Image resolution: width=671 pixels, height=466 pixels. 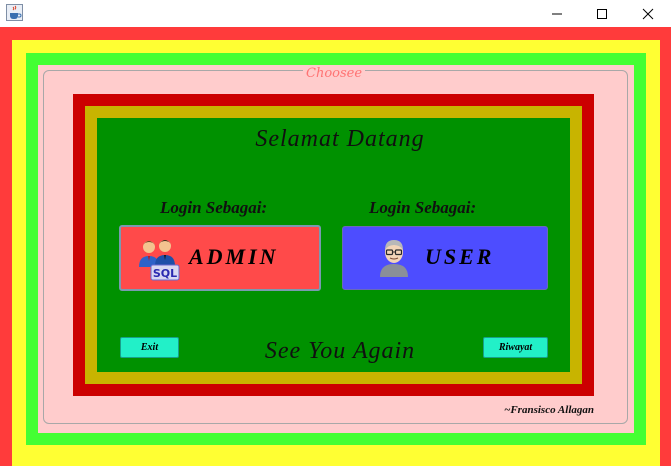 I want to click on welcome-heading: Selamat Datang, so click(x=340, y=139).